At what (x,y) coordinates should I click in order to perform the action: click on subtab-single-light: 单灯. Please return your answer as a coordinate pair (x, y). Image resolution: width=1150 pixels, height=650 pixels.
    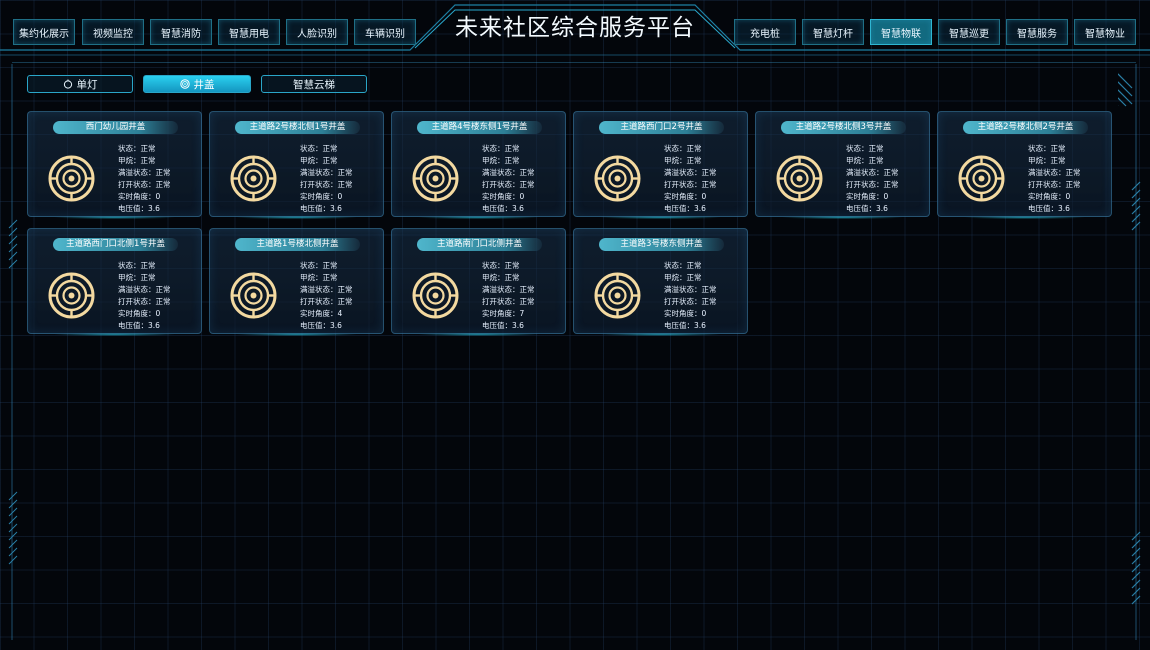
    Looking at the image, I should click on (80, 84).